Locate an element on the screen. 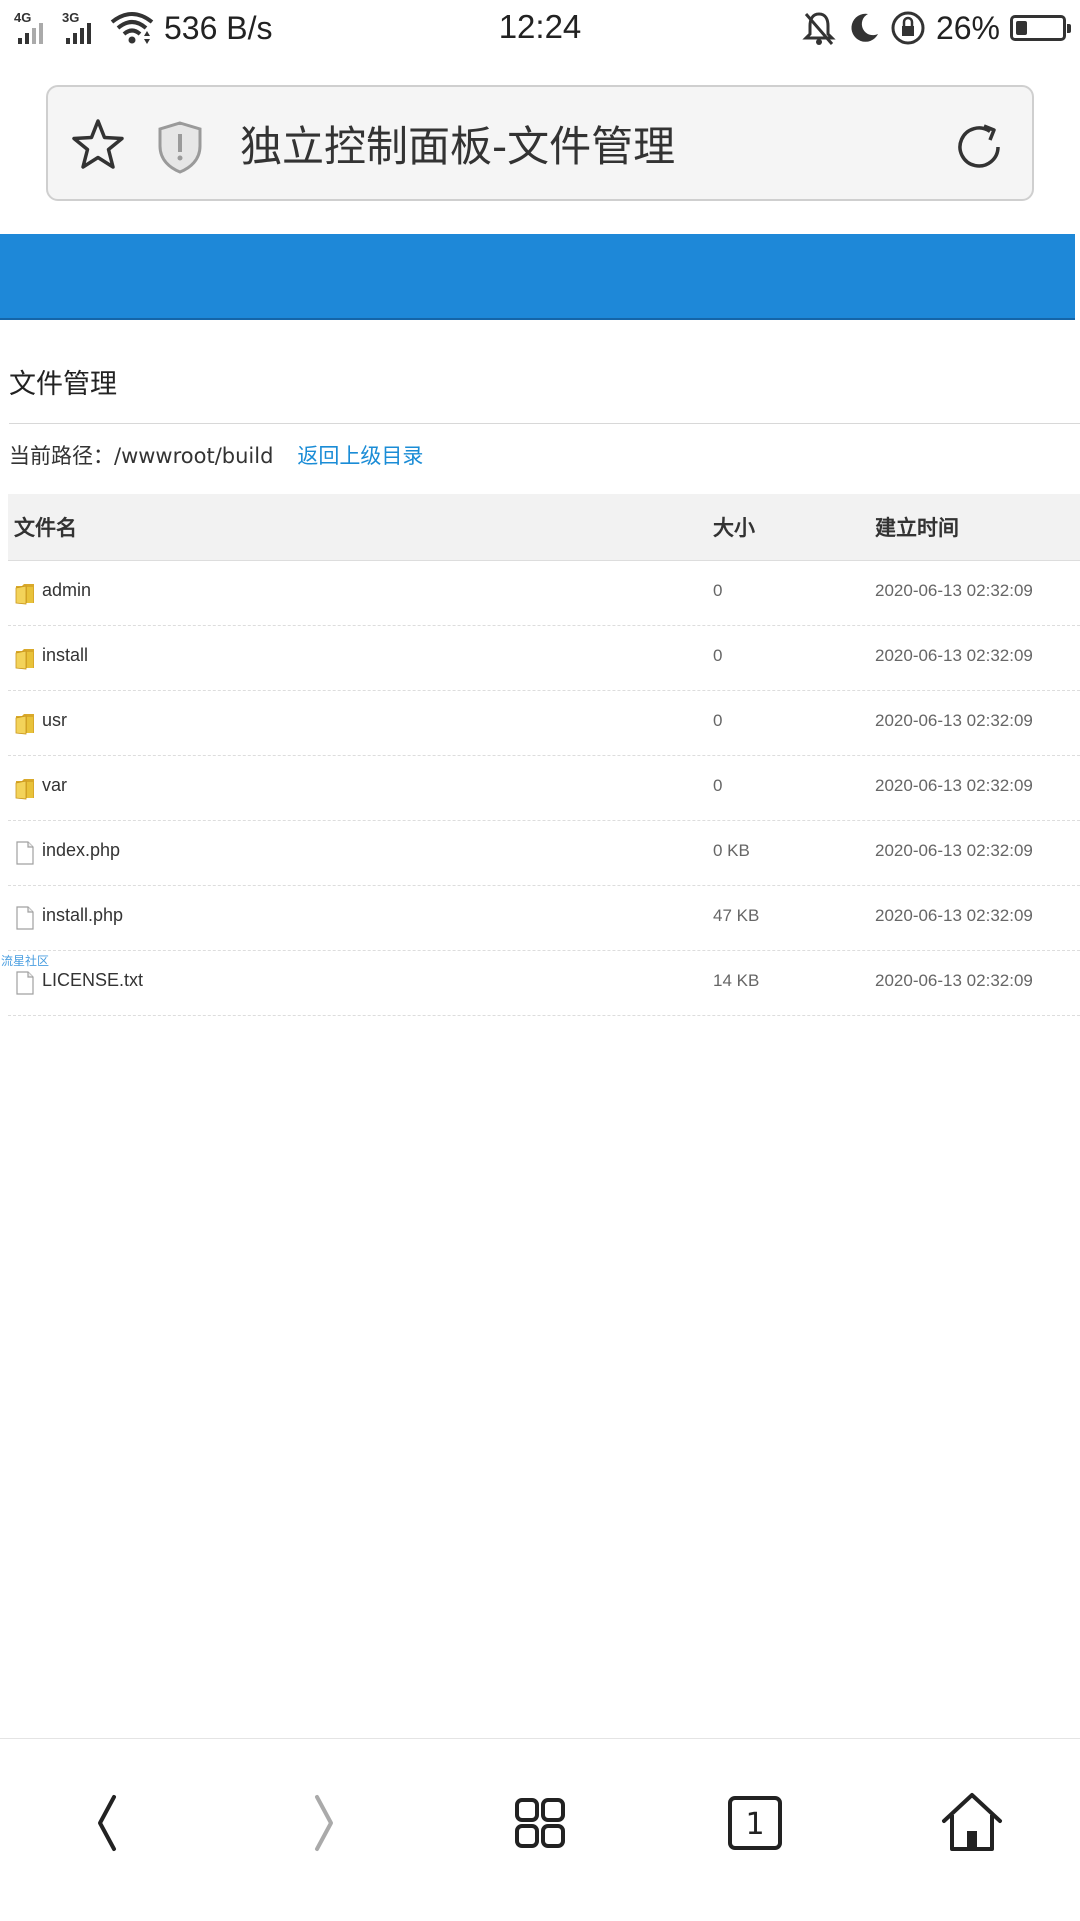 The height and width of the screenshot is (1921, 1080). file-name: install is located at coordinates (65, 655).